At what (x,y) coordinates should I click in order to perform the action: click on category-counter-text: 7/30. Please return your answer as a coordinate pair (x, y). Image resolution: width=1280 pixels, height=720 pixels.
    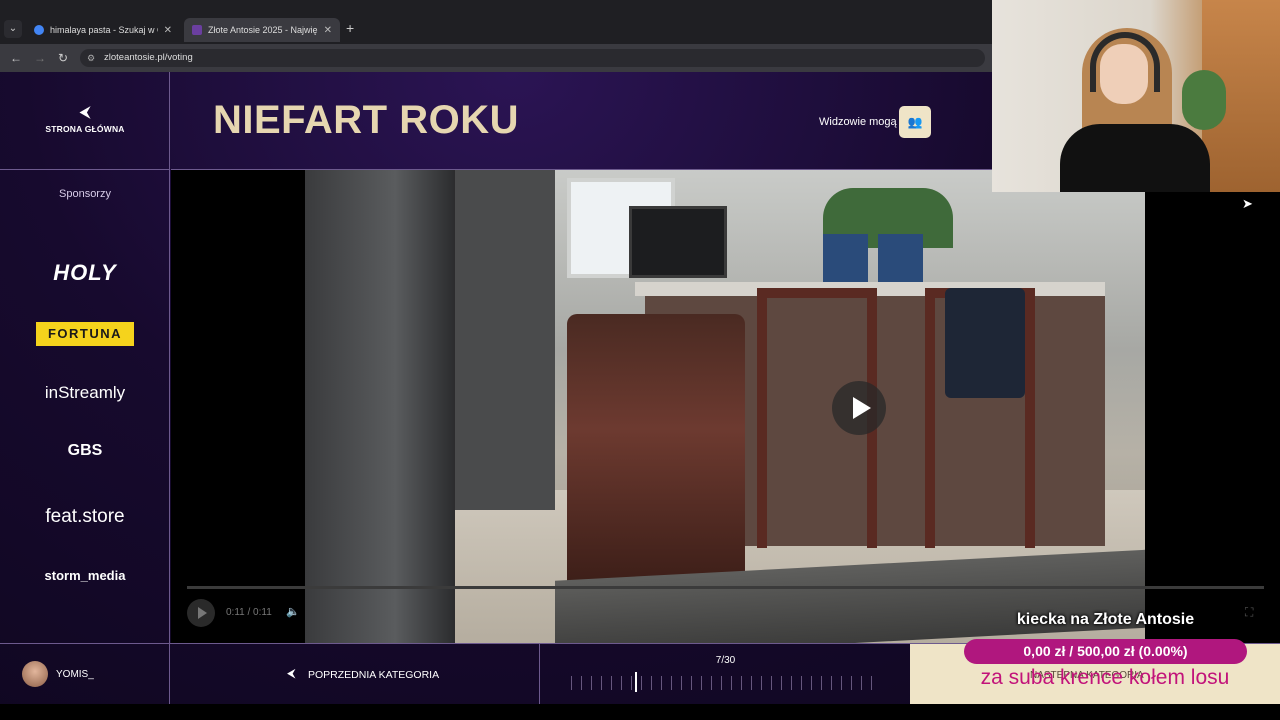
    Looking at the image, I should click on (725, 660).